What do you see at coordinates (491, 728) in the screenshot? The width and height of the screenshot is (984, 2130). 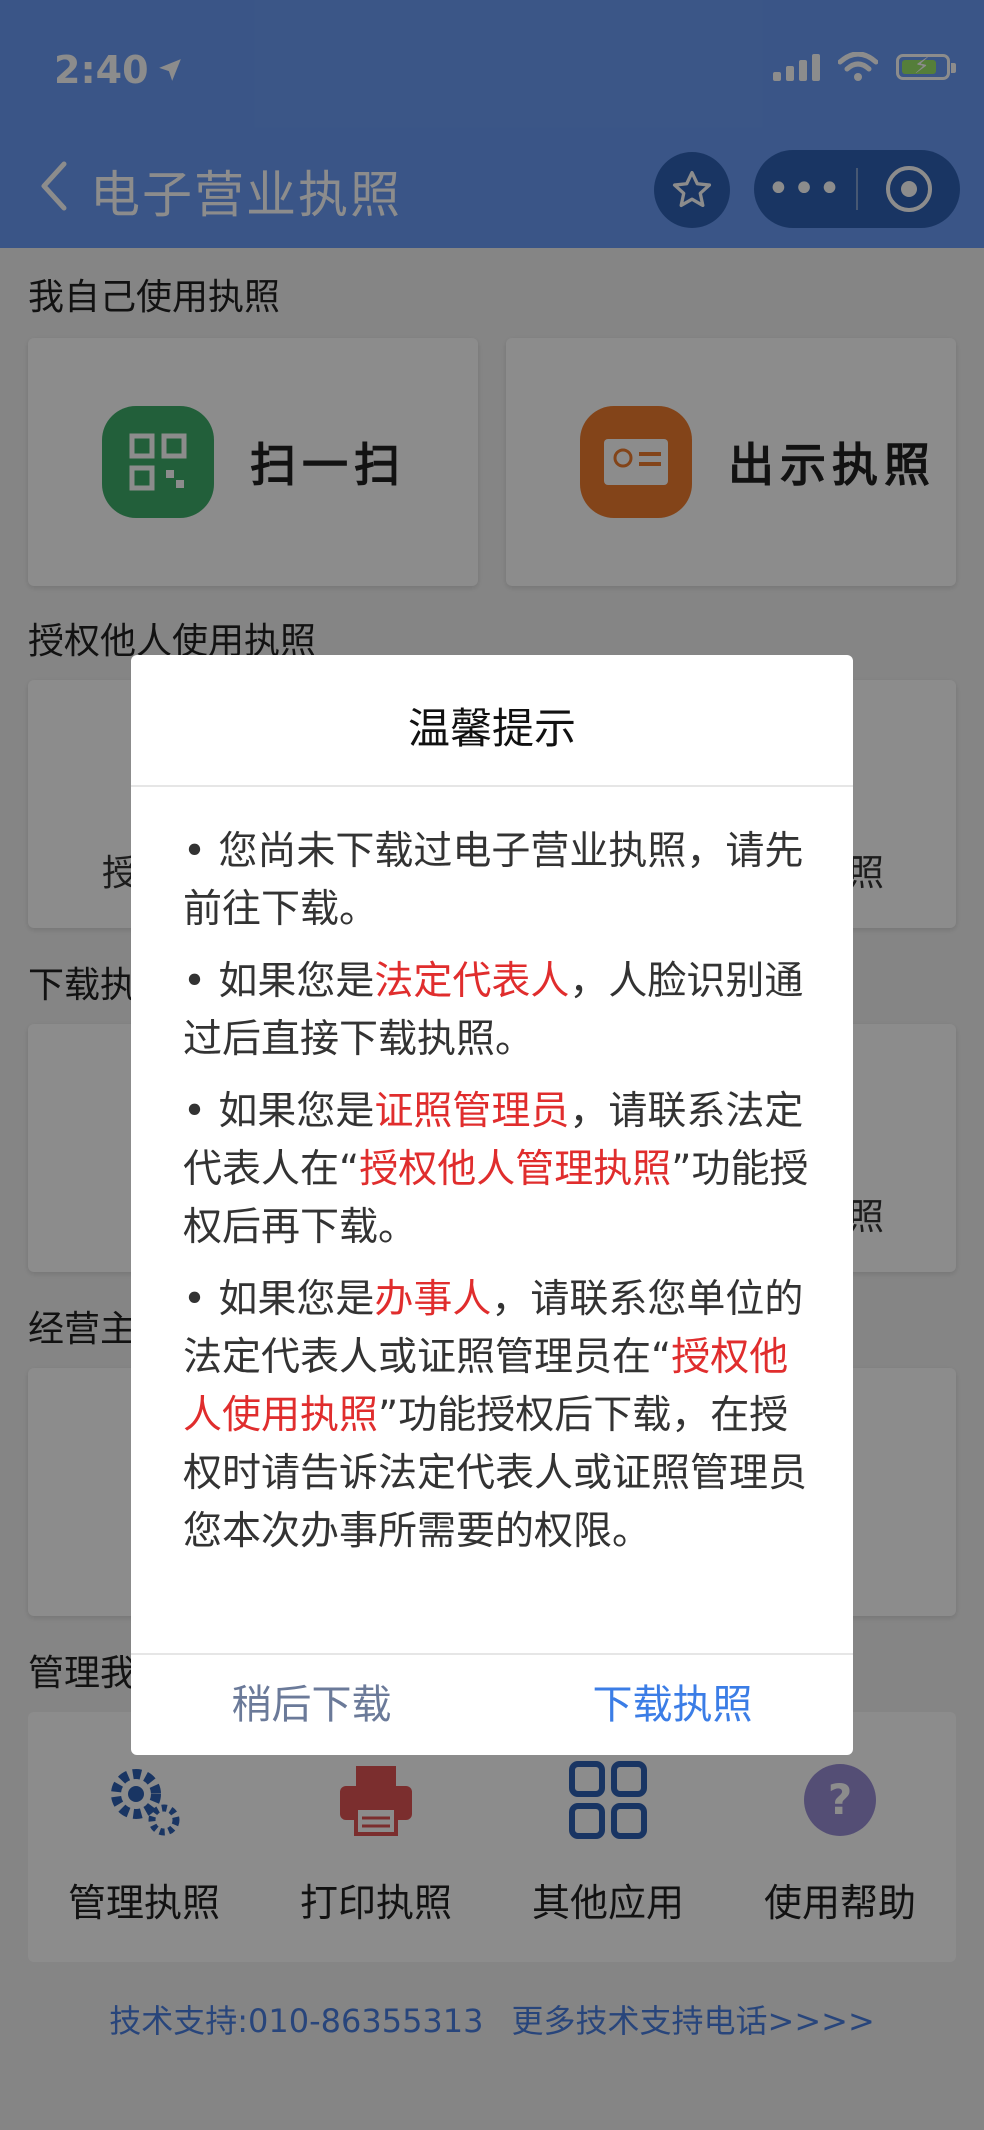 I see `dialog-title: 温馨提示` at bounding box center [491, 728].